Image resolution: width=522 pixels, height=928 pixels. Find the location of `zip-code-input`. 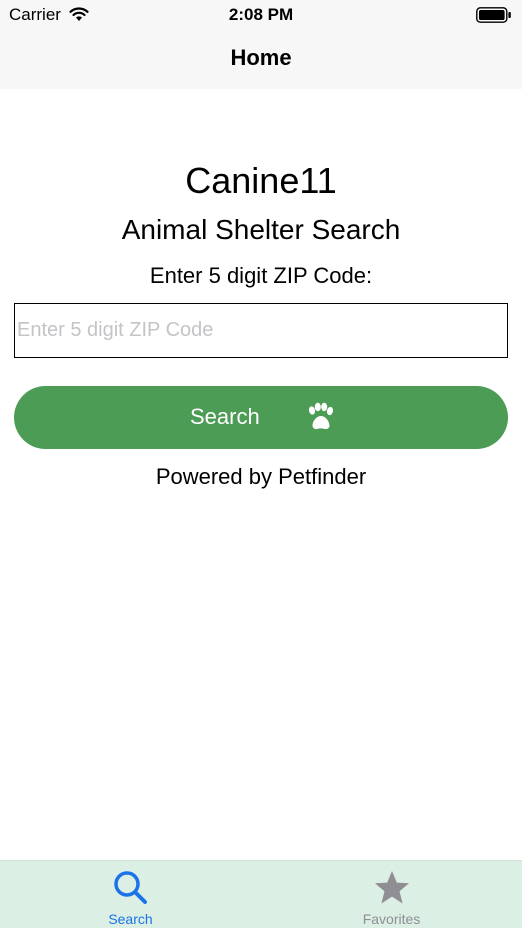

zip-code-input is located at coordinates (261, 330).